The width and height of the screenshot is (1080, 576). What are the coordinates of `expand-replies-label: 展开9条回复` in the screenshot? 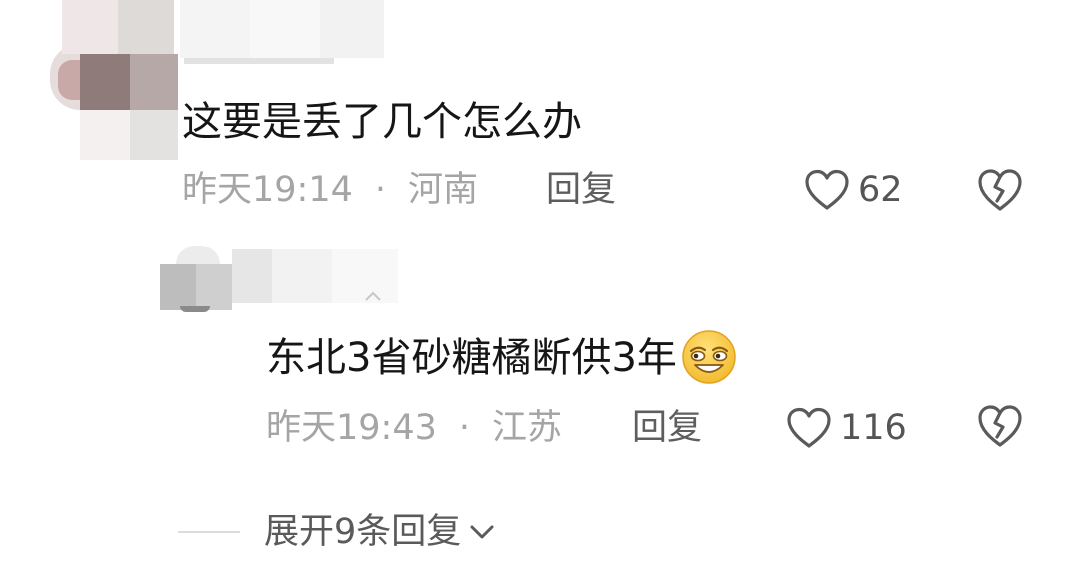 It's located at (363, 532).